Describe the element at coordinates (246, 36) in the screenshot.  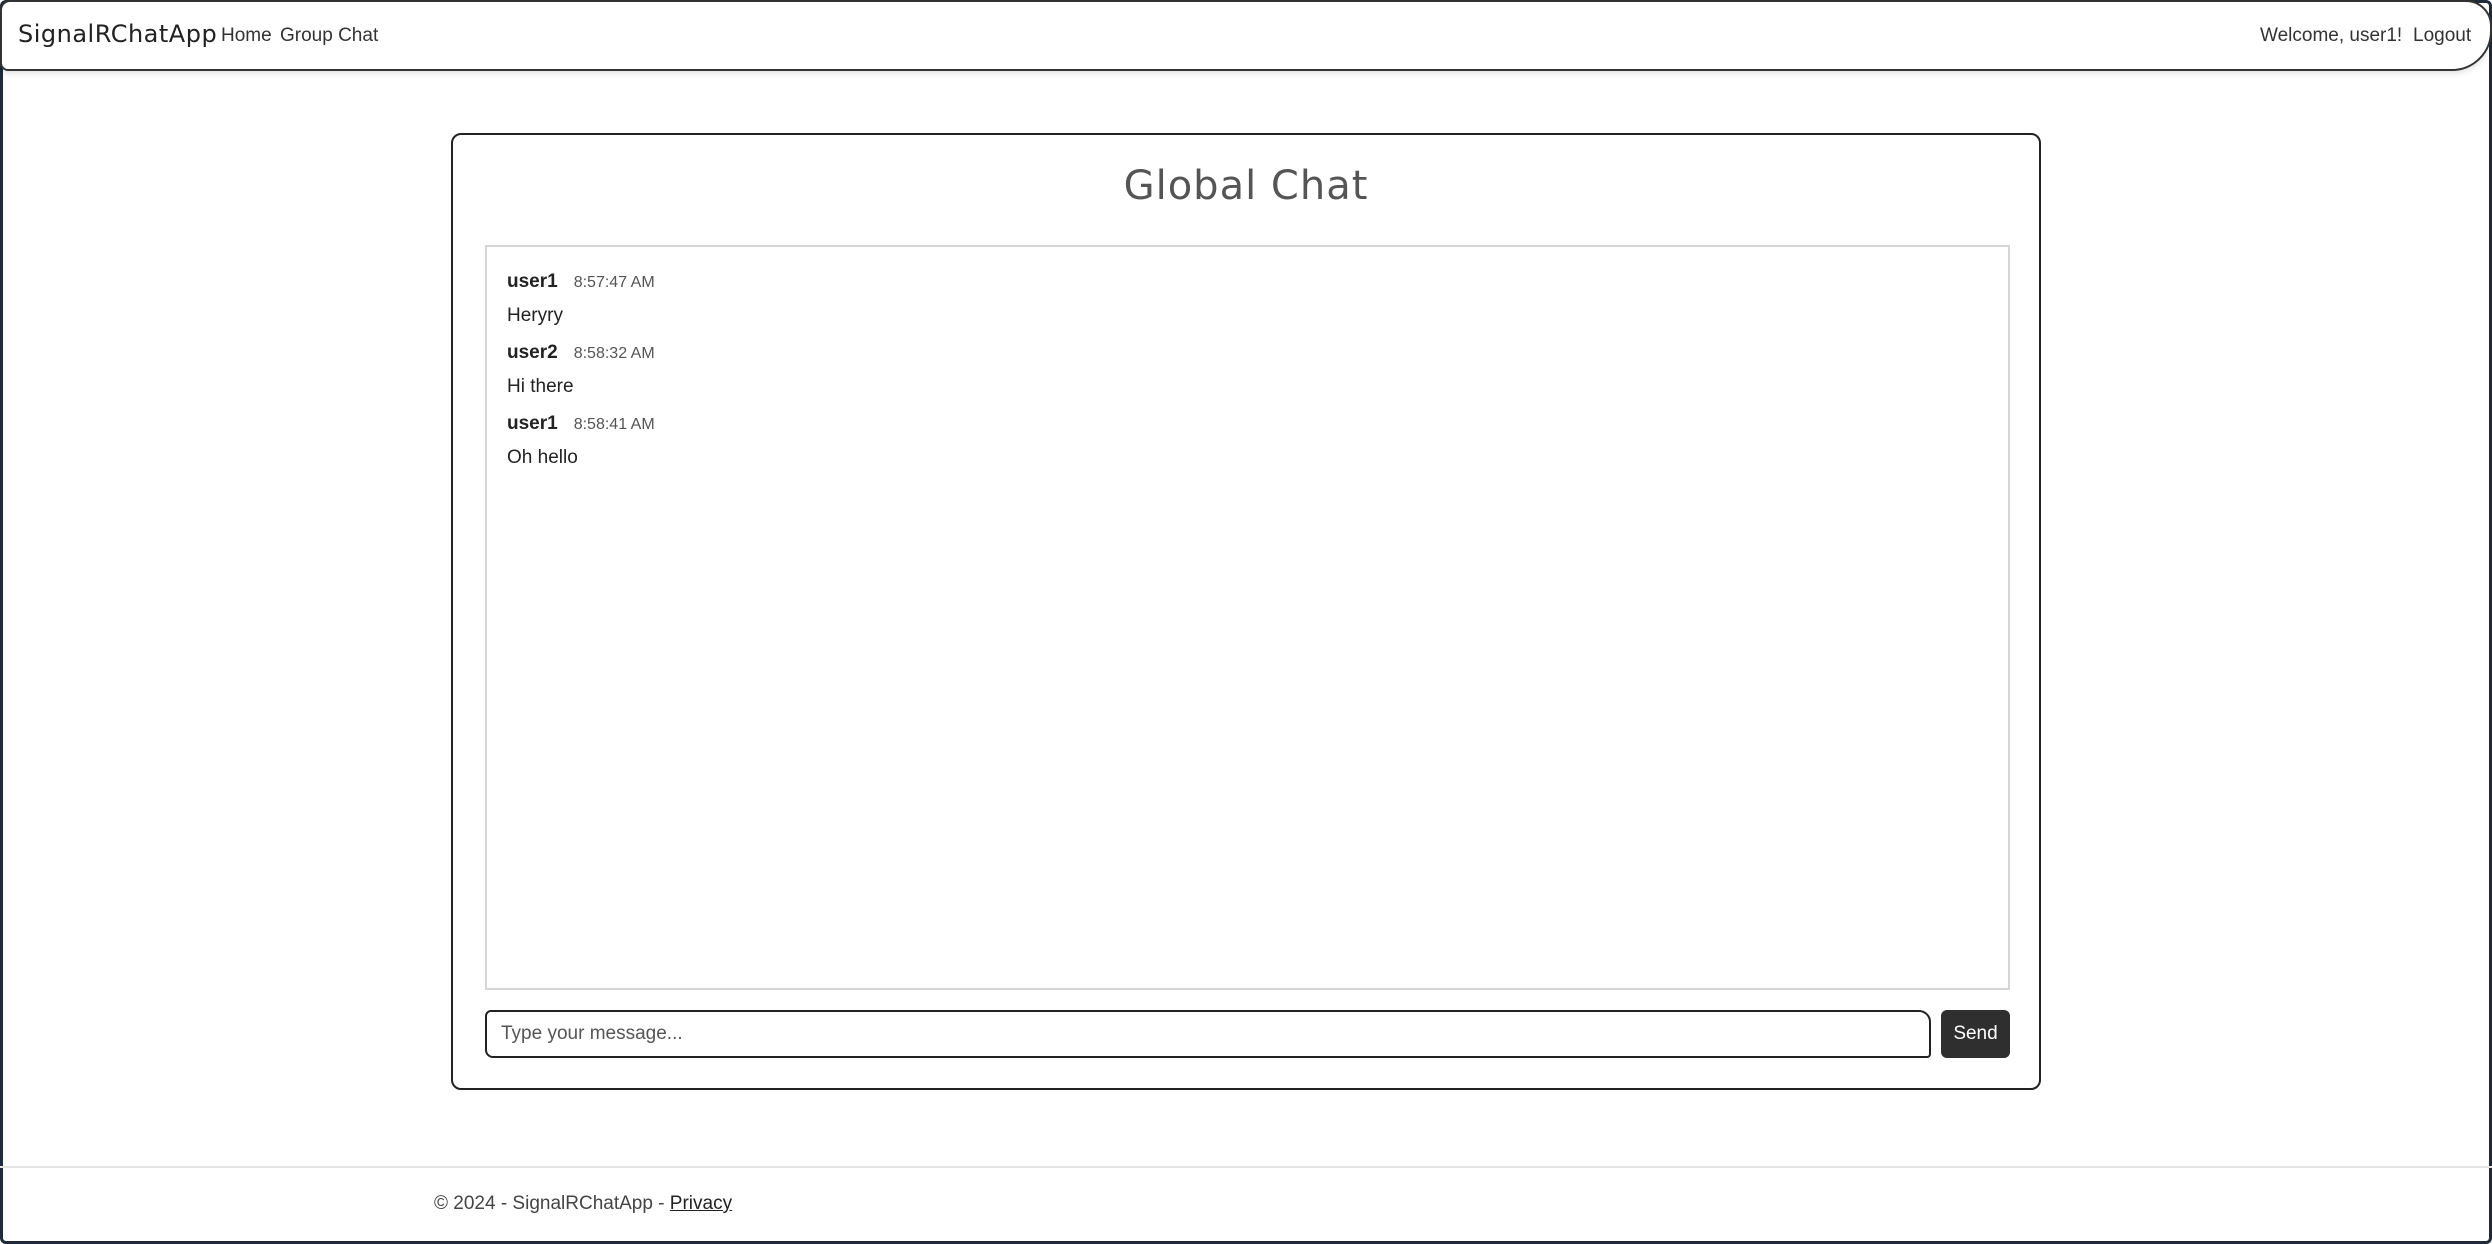
I see `nav-link-home: Home` at that location.